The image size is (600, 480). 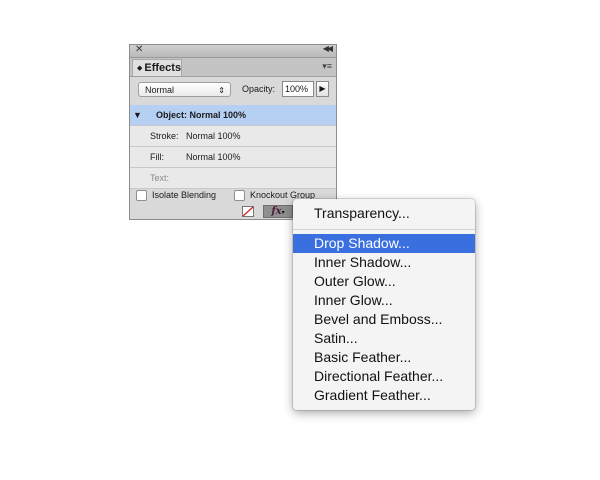 I want to click on panel-menu-icon: ▾≡, so click(x=327, y=66).